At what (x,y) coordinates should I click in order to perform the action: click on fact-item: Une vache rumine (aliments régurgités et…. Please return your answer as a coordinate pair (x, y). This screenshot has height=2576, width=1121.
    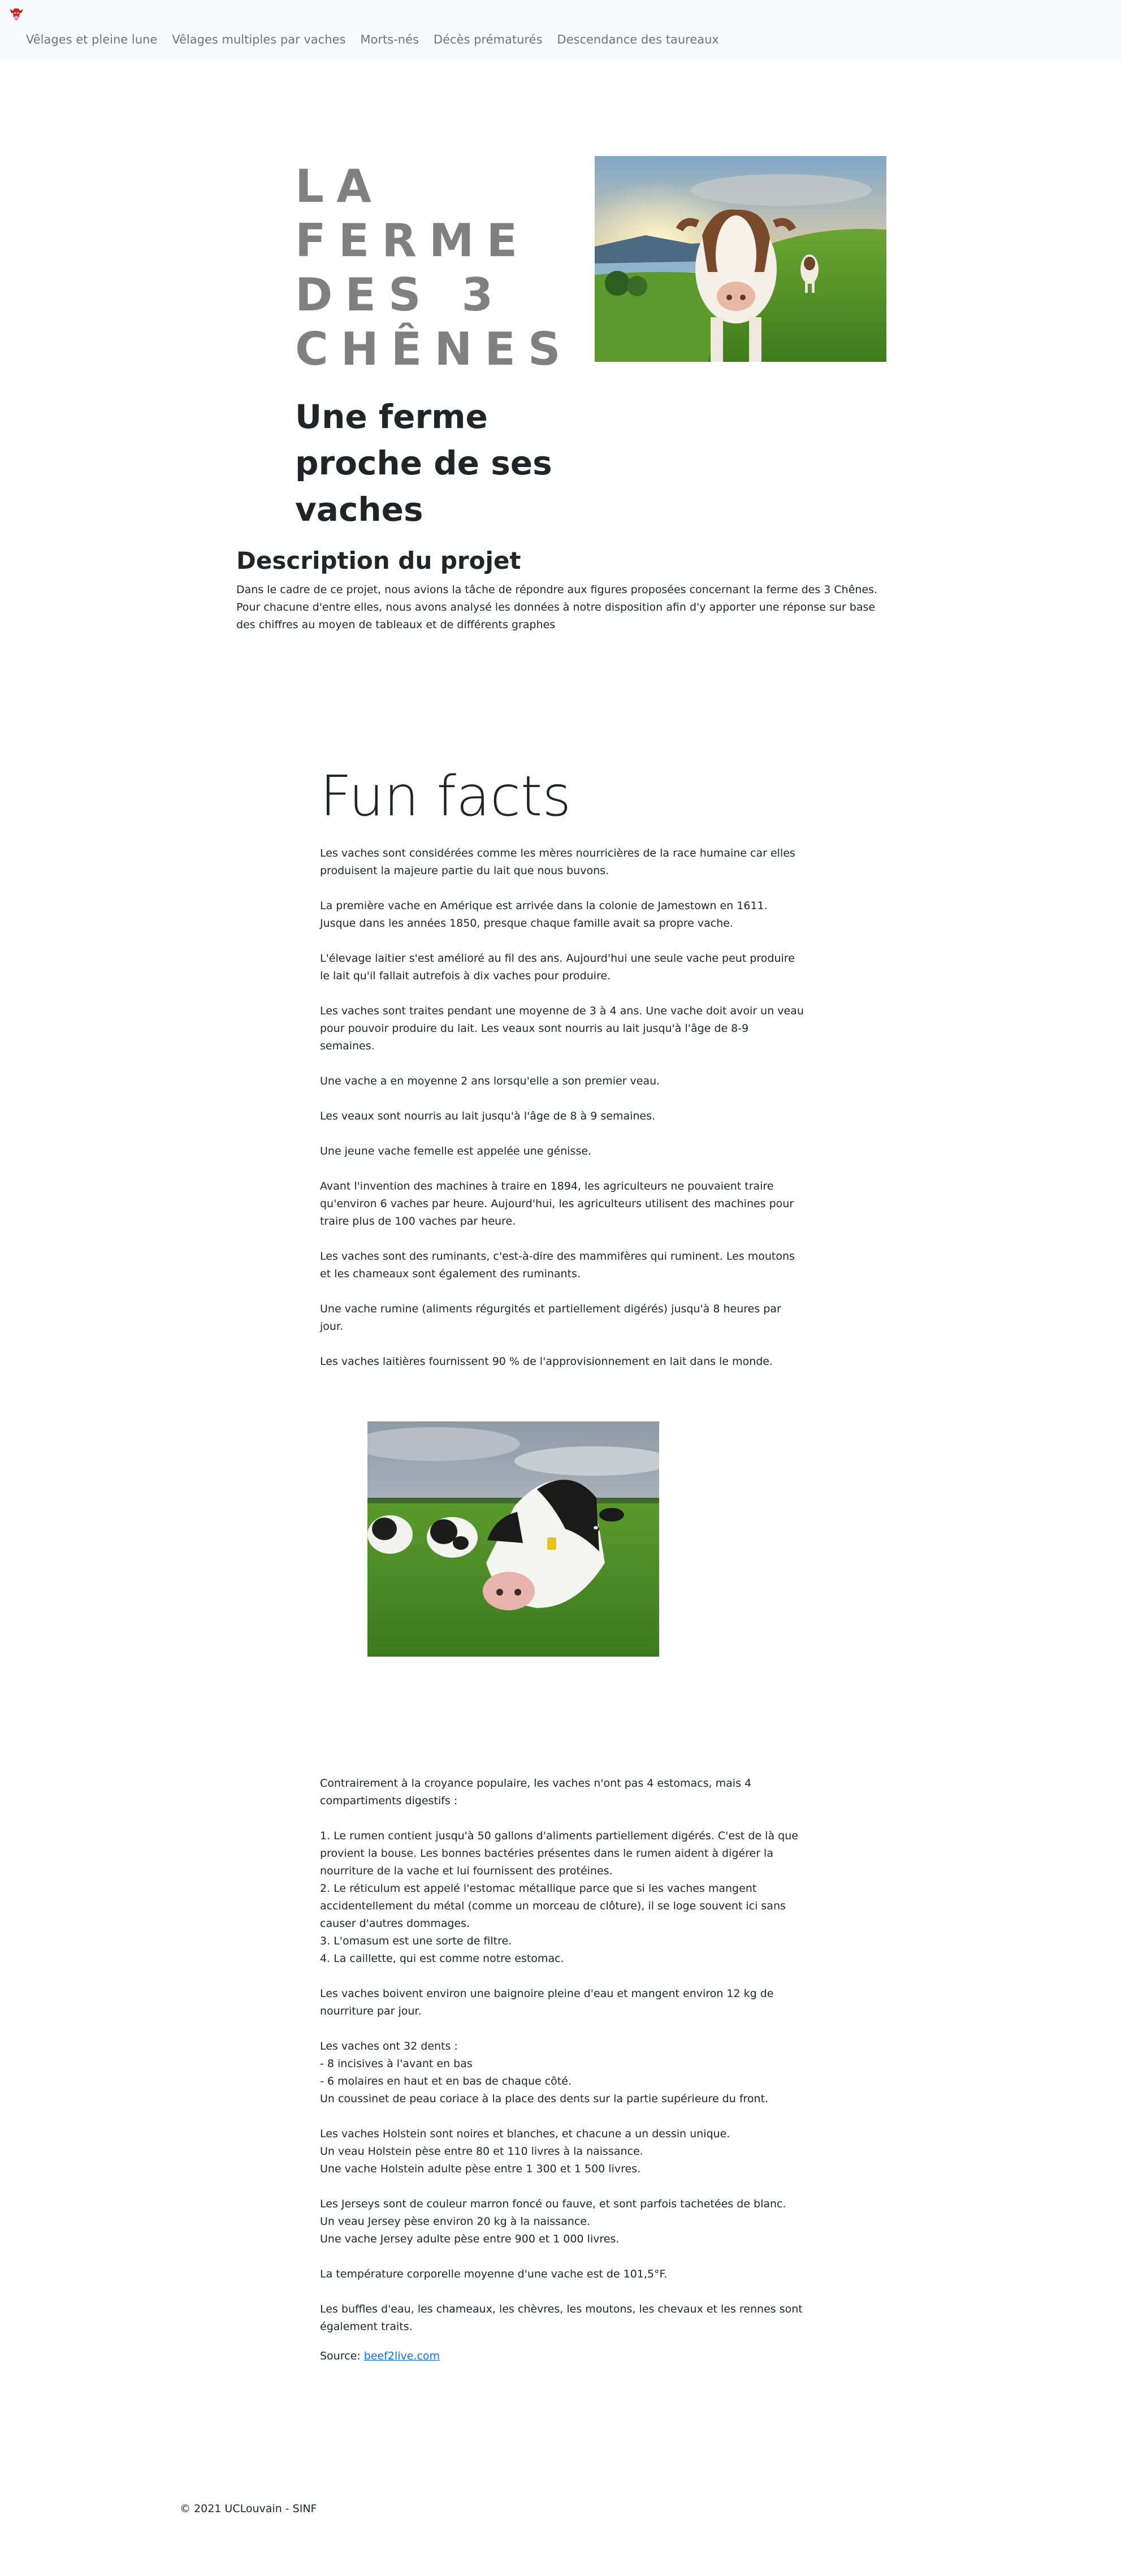
    Looking at the image, I should click on (550, 1318).